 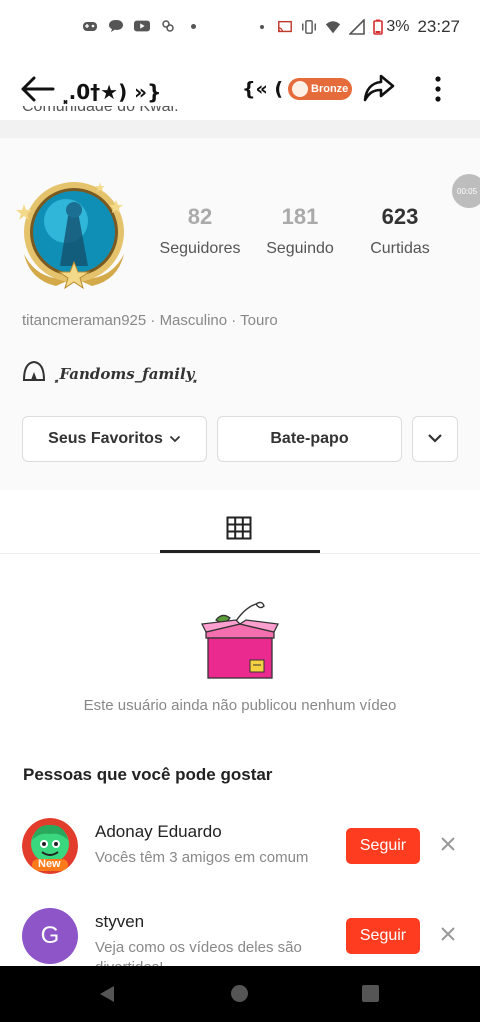 I want to click on profile-actions: Seus Favoritos Bate-papo, so click(x=240, y=439).